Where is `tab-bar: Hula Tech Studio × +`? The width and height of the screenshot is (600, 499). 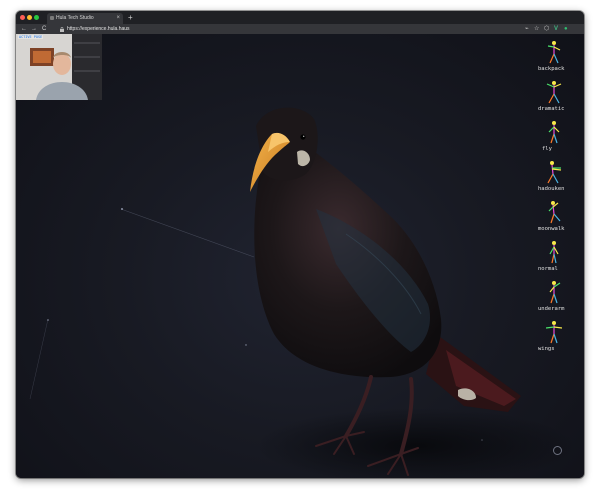
tab-bar: Hula Tech Studio × + is located at coordinates (300, 17).